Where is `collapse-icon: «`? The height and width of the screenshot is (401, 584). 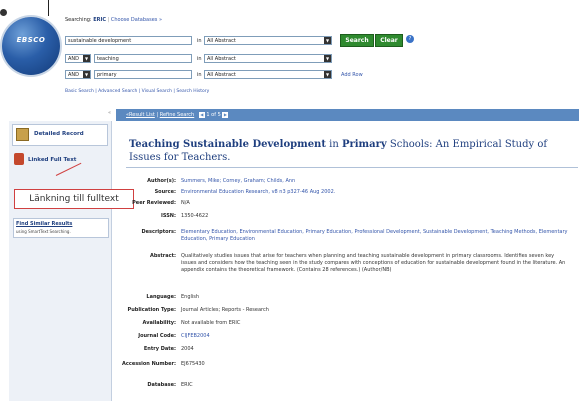
collapse-icon: « is located at coordinates (109, 113).